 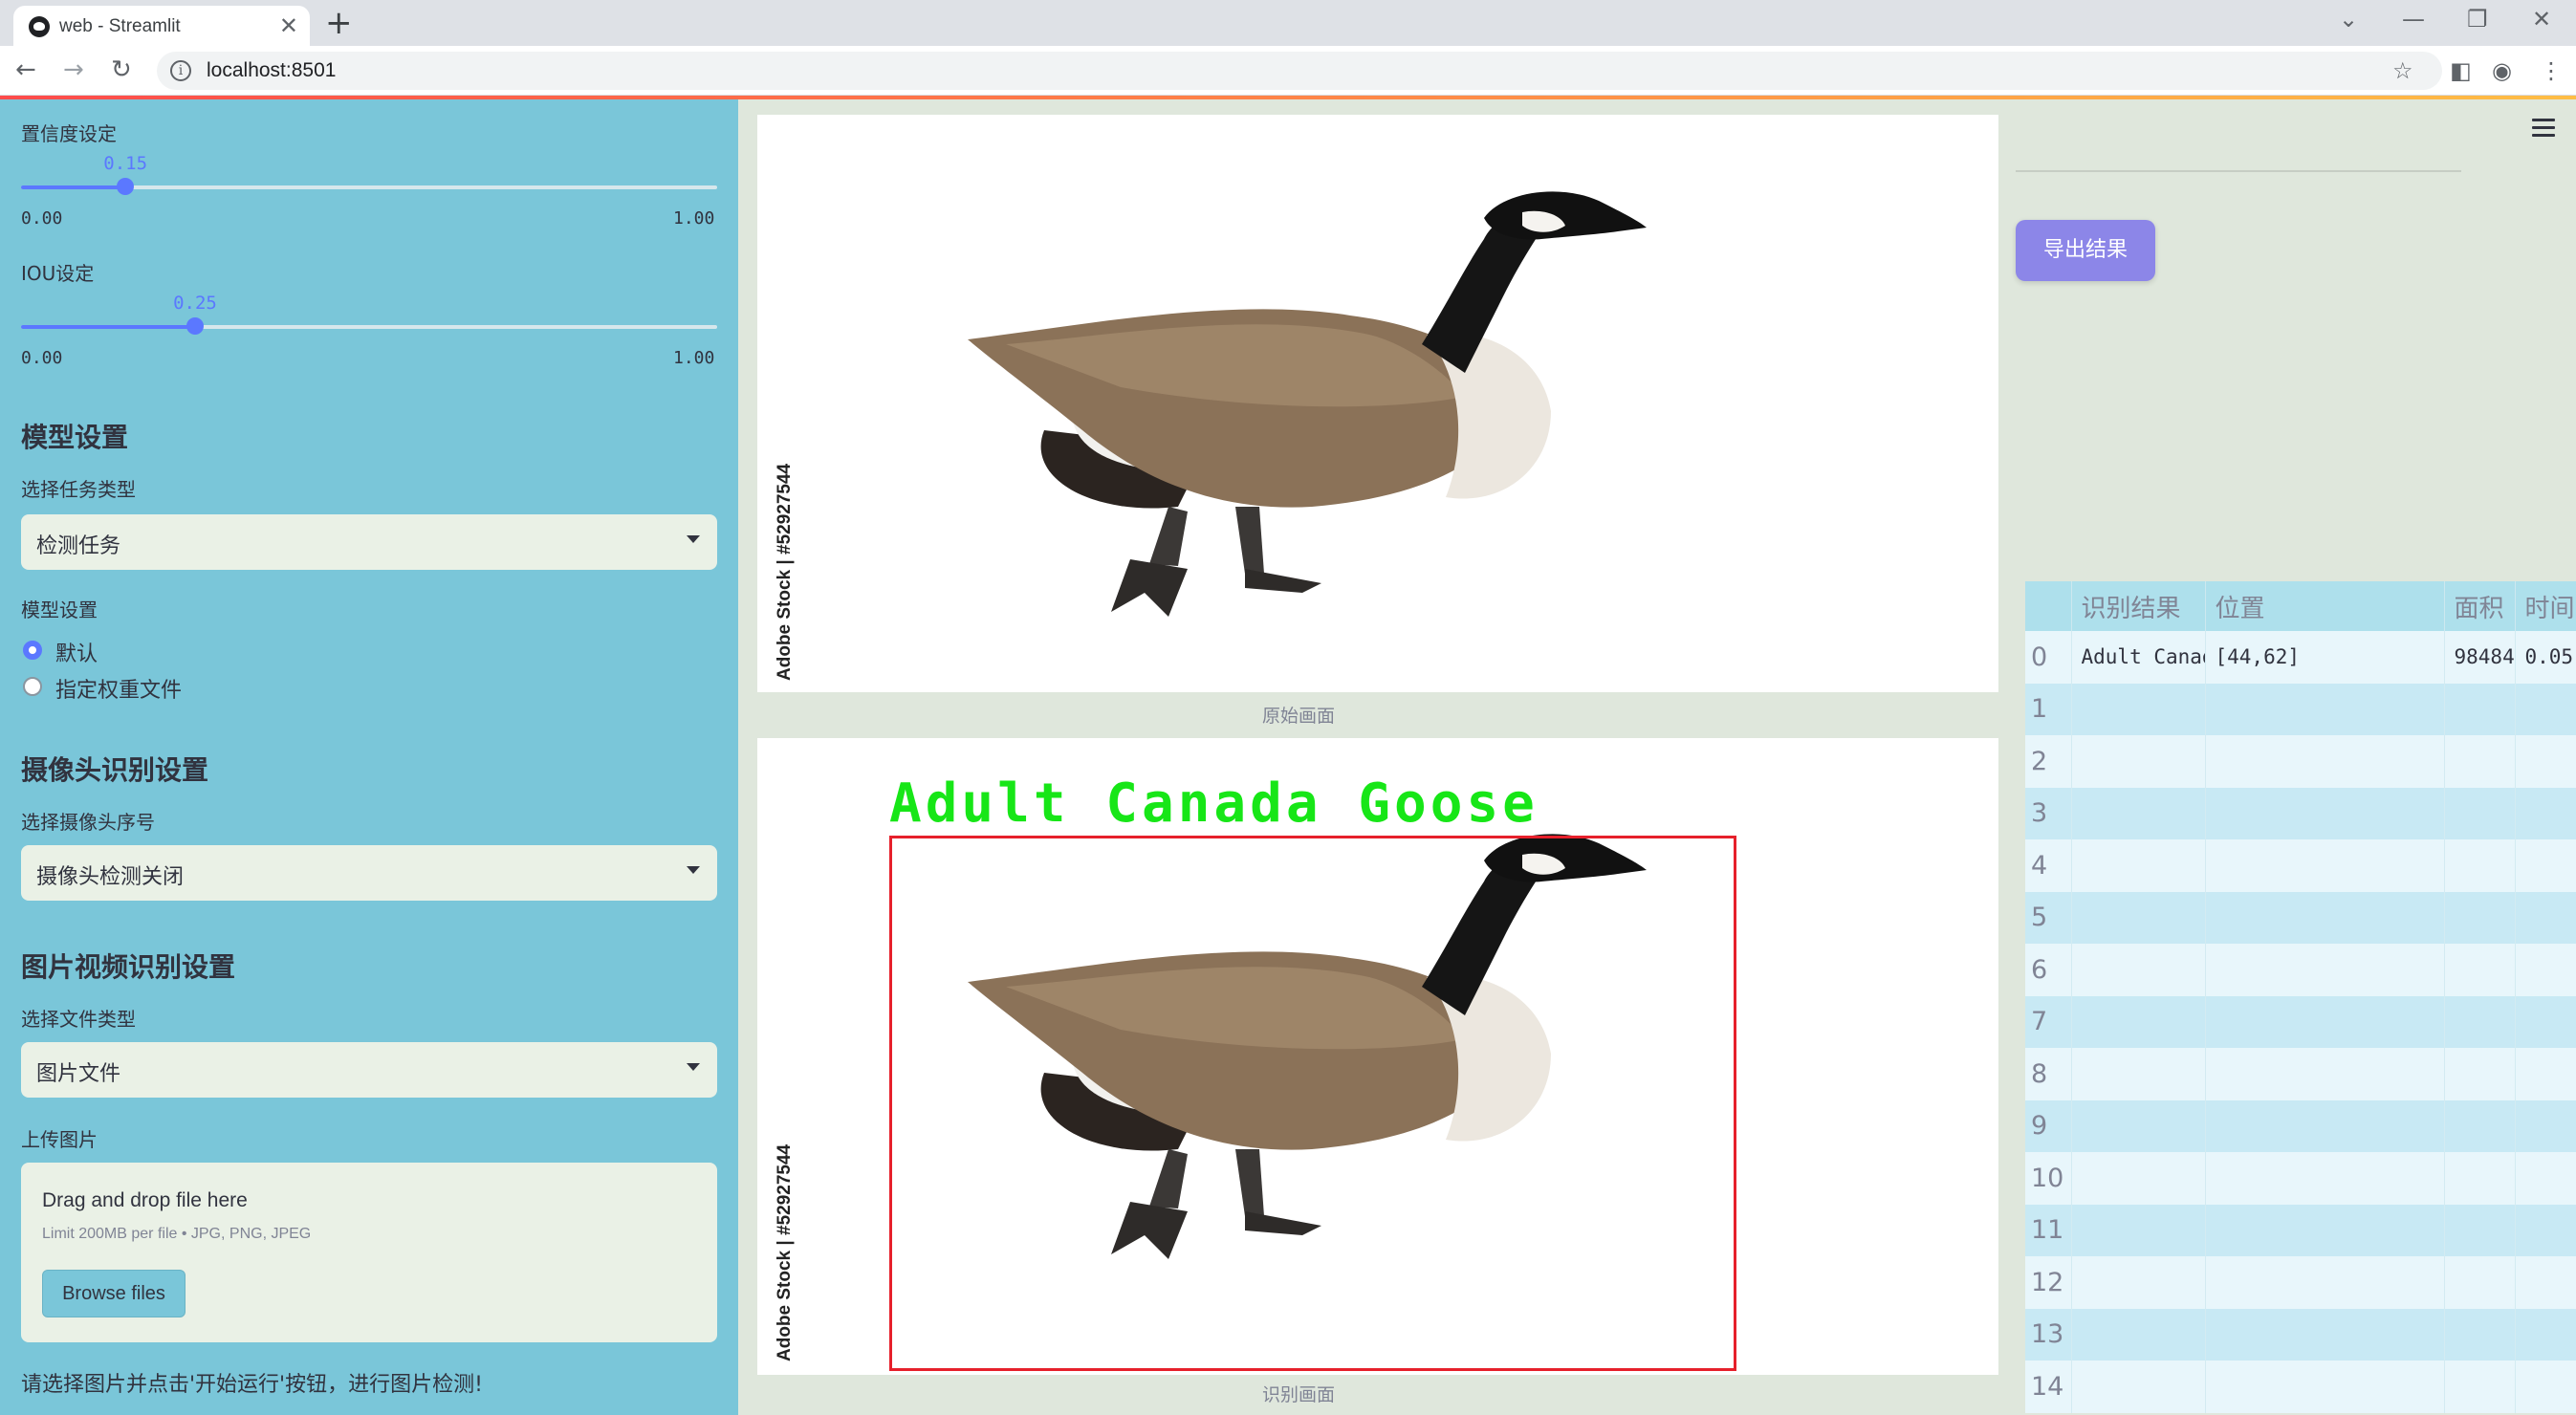 I want to click on task-type-select: 检测任务, so click(x=369, y=542).